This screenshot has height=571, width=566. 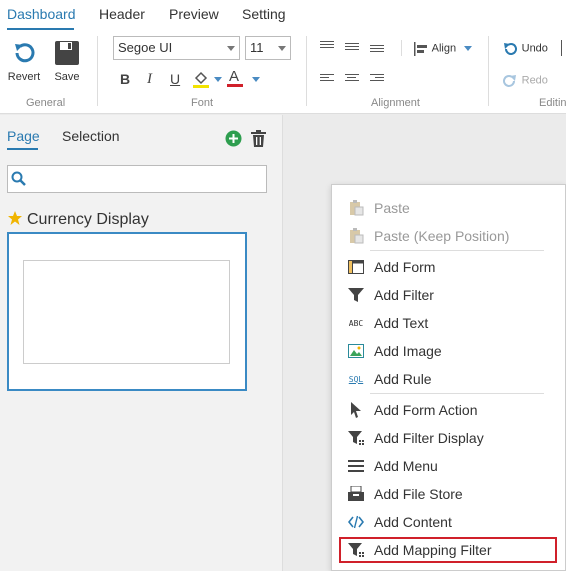 I want to click on panel-tab-selection: Selection, so click(x=91, y=136).